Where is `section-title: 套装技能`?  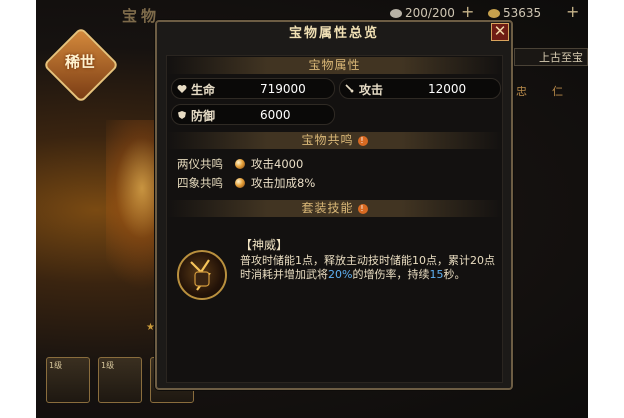
section-title: 套装技能 is located at coordinates (327, 208).